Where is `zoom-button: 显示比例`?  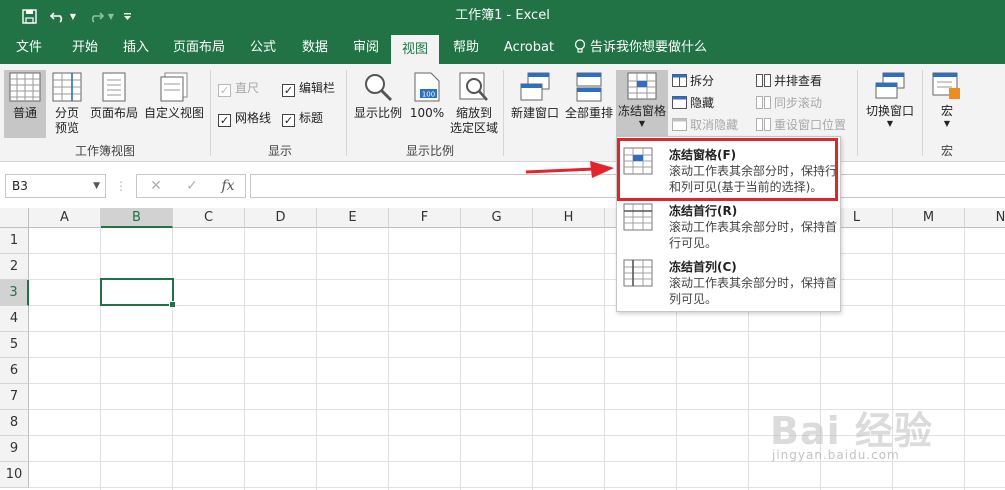
zoom-button: 显示比例 is located at coordinates (378, 104).